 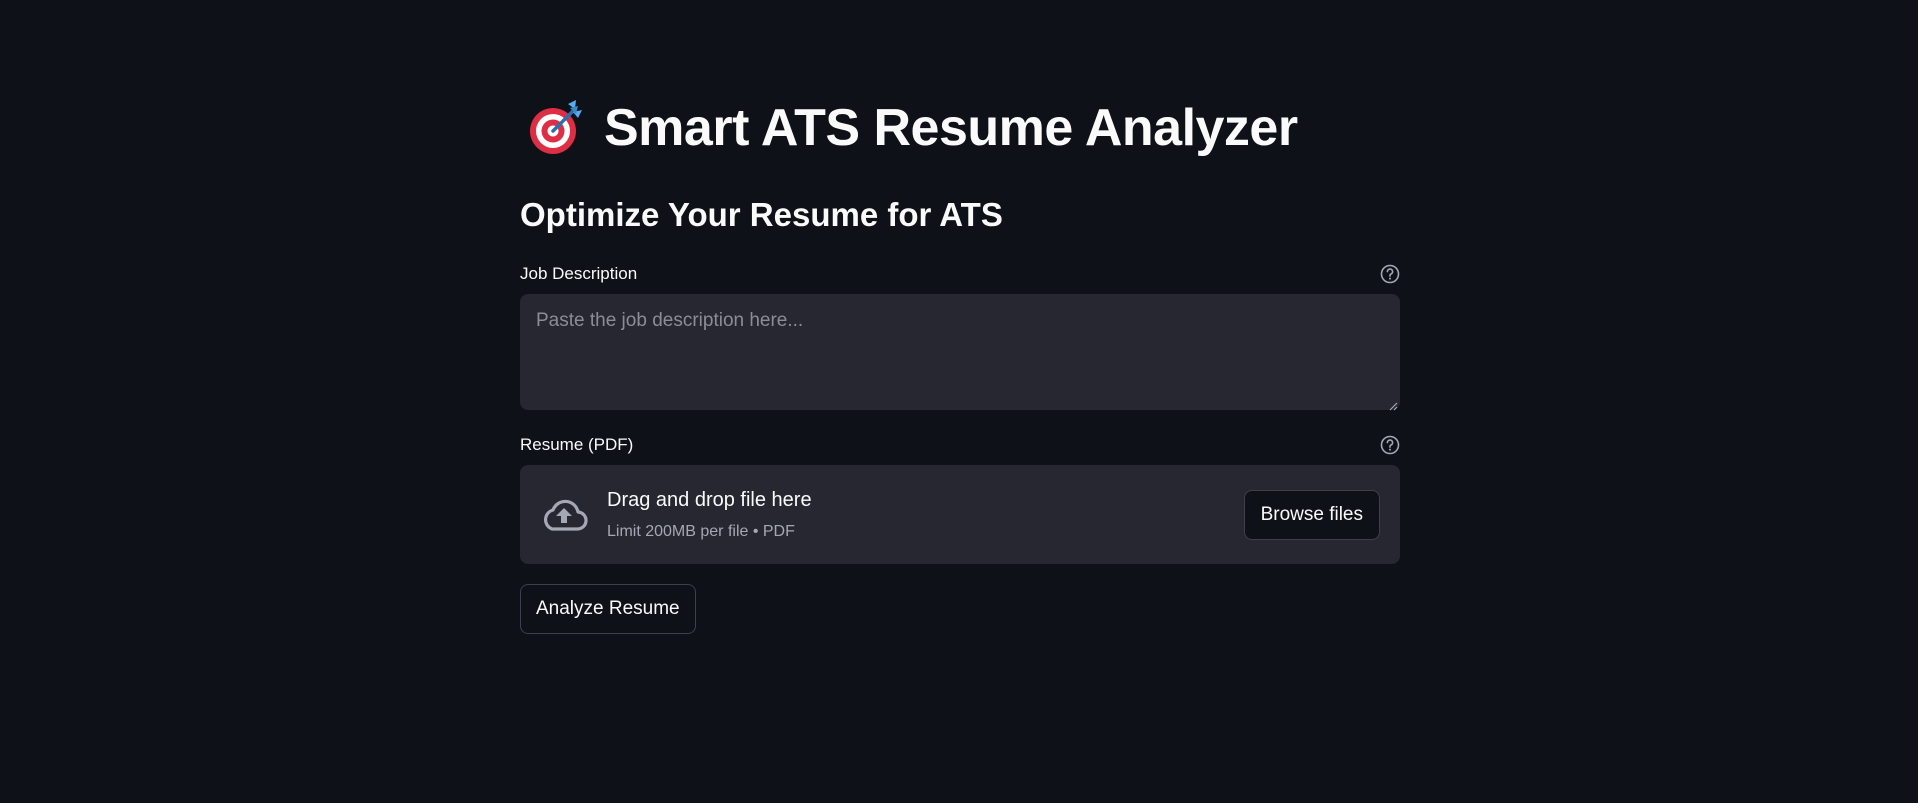 What do you see at coordinates (1311, 515) in the screenshot?
I see `browse-files-button: Browse files` at bounding box center [1311, 515].